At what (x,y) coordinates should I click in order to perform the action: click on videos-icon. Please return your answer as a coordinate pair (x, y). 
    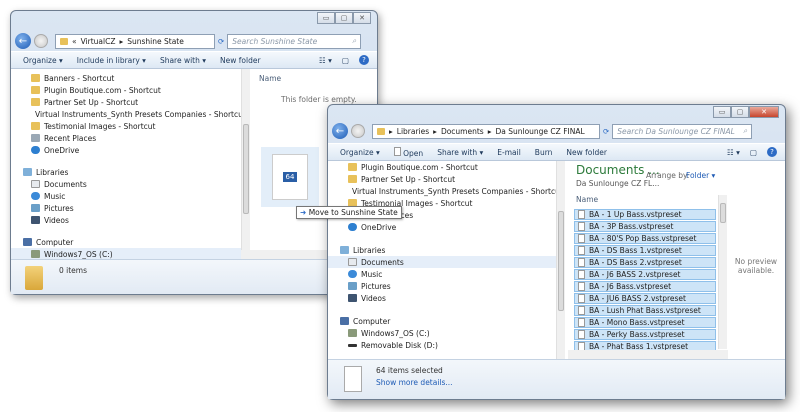
    Looking at the image, I should click on (35, 220).